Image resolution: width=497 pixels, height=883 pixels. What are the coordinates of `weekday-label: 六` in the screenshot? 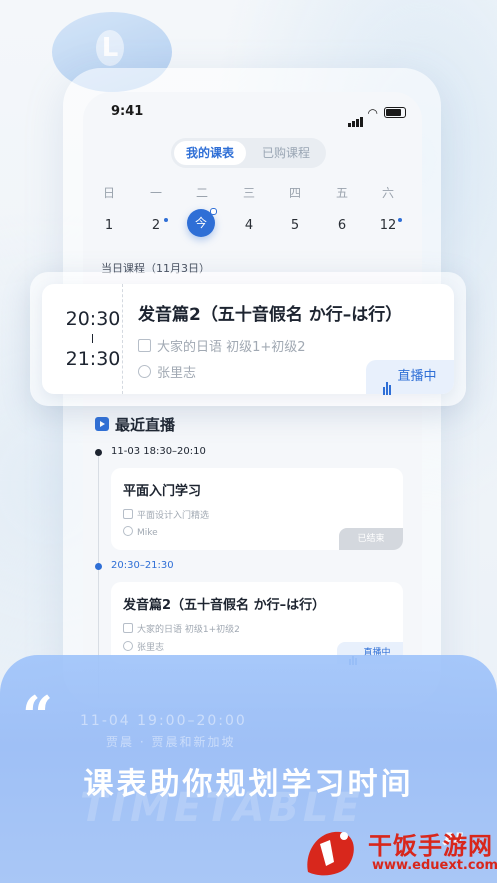 It's located at (387, 193).